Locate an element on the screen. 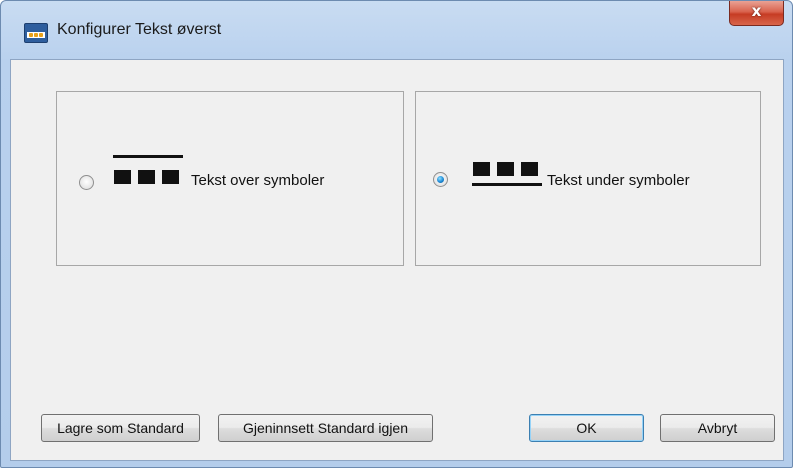 The height and width of the screenshot is (470, 795). app-icon is located at coordinates (36, 33).